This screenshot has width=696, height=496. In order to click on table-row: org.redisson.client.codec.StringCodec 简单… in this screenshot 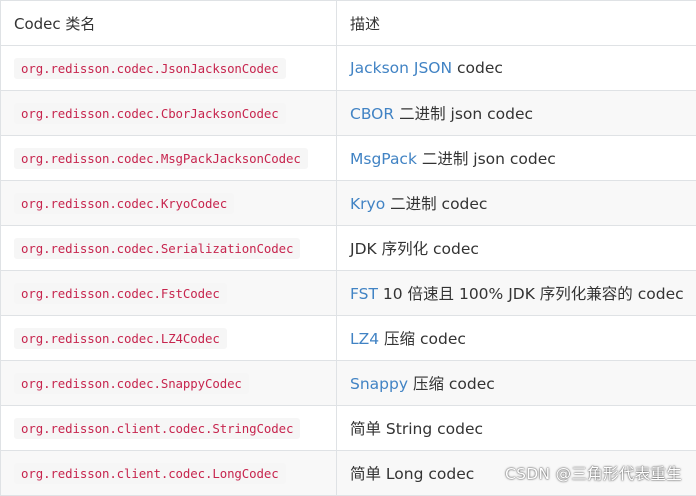, I will do `click(348, 428)`.